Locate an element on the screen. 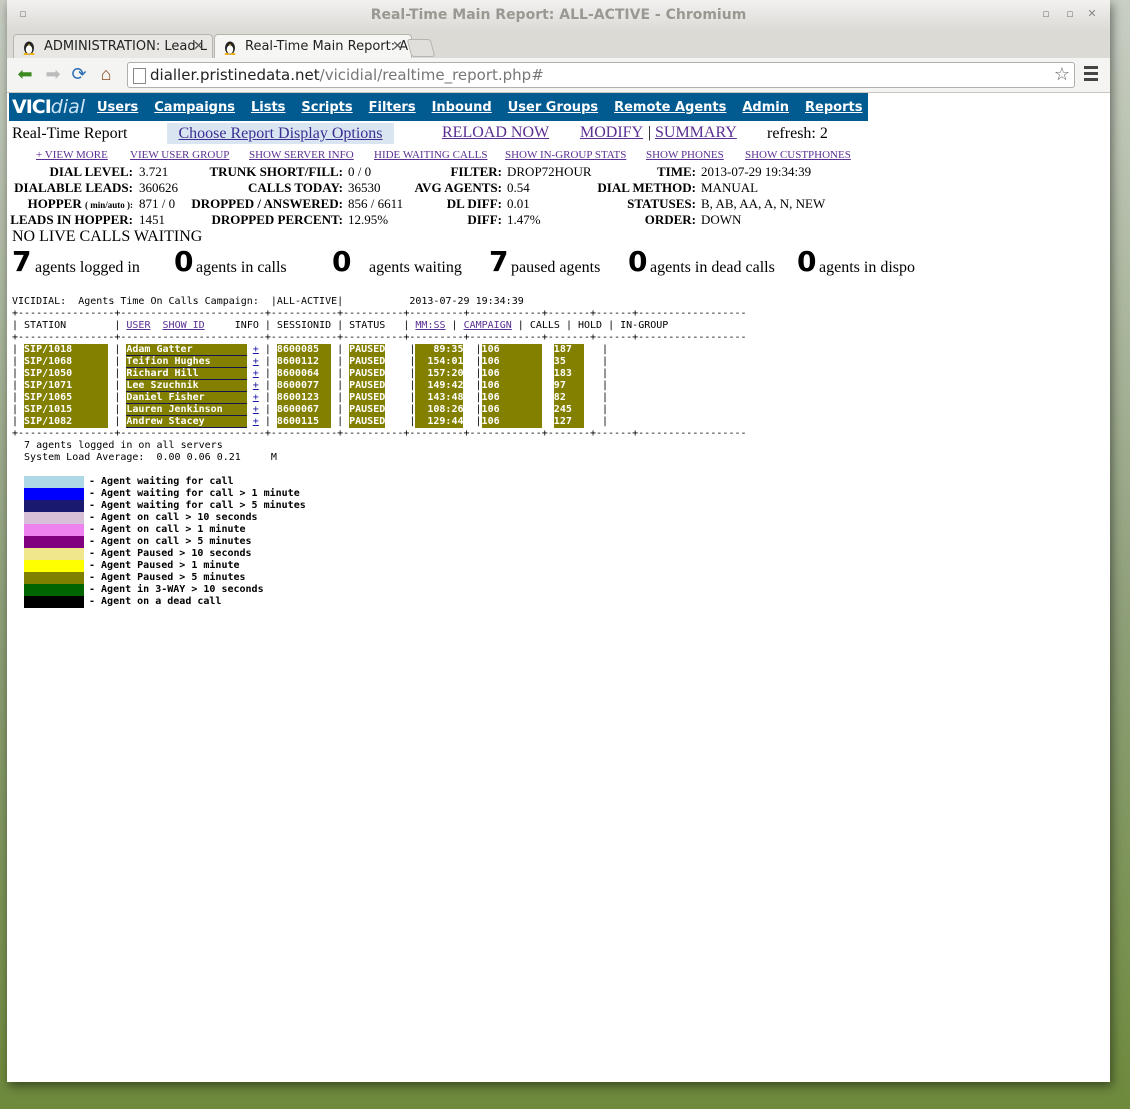 This screenshot has width=1130, height=1109. new-tab-button is located at coordinates (421, 48).